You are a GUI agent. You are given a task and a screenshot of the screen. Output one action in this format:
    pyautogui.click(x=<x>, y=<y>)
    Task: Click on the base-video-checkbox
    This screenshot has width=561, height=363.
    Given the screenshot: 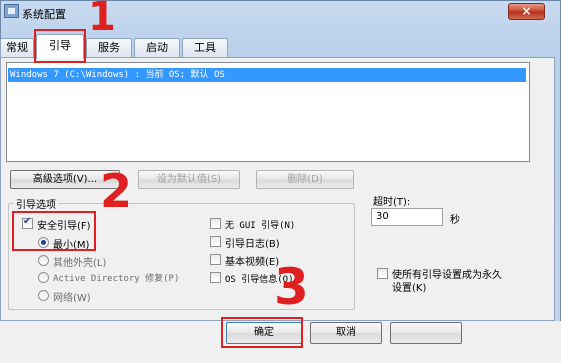 What is the action you would take?
    pyautogui.click(x=215, y=259)
    